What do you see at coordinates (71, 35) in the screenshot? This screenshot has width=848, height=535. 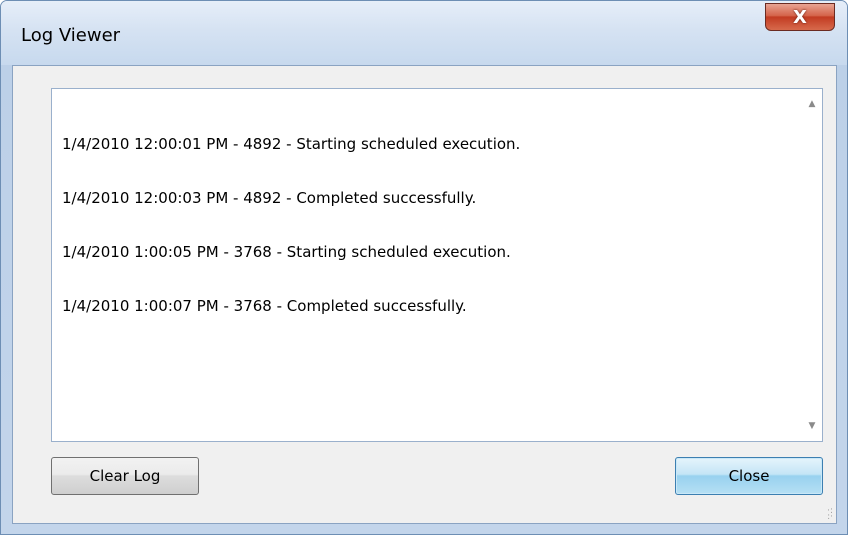 I see `window-title: Log Viewer` at bounding box center [71, 35].